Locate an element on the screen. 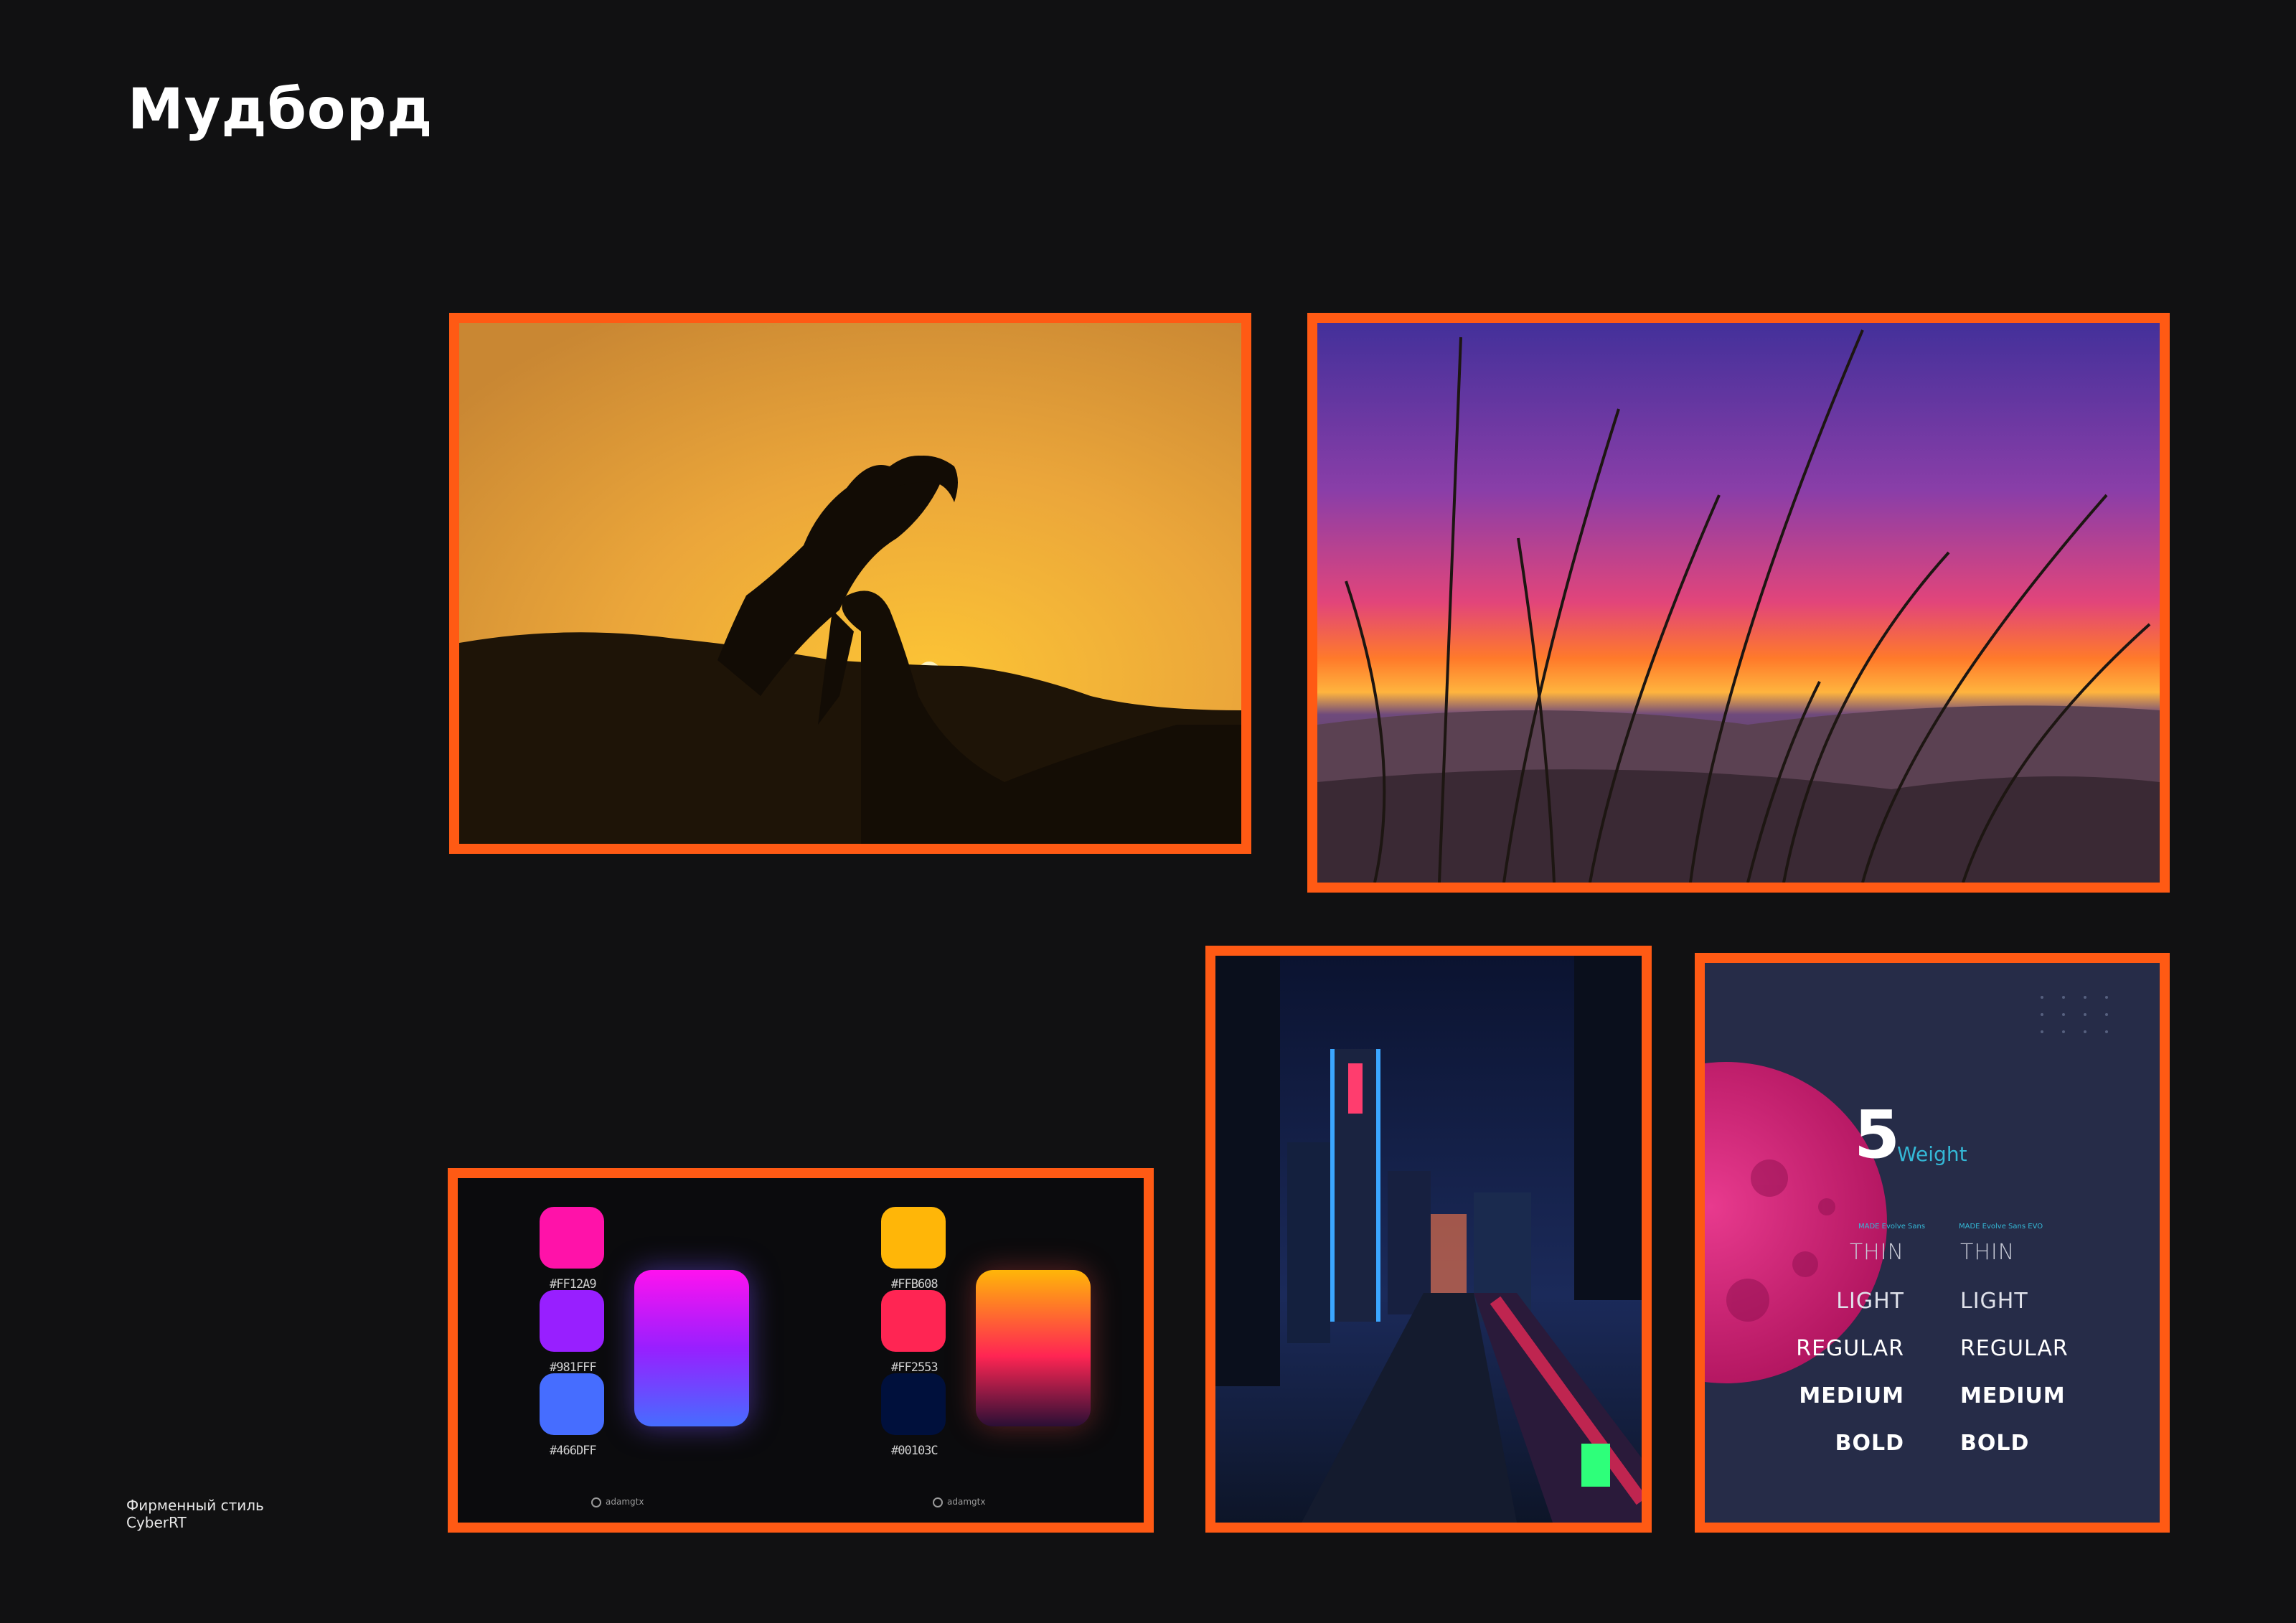 This screenshot has width=2296, height=1623. weight-bold-left: BOLD is located at coordinates (1869, 1444).